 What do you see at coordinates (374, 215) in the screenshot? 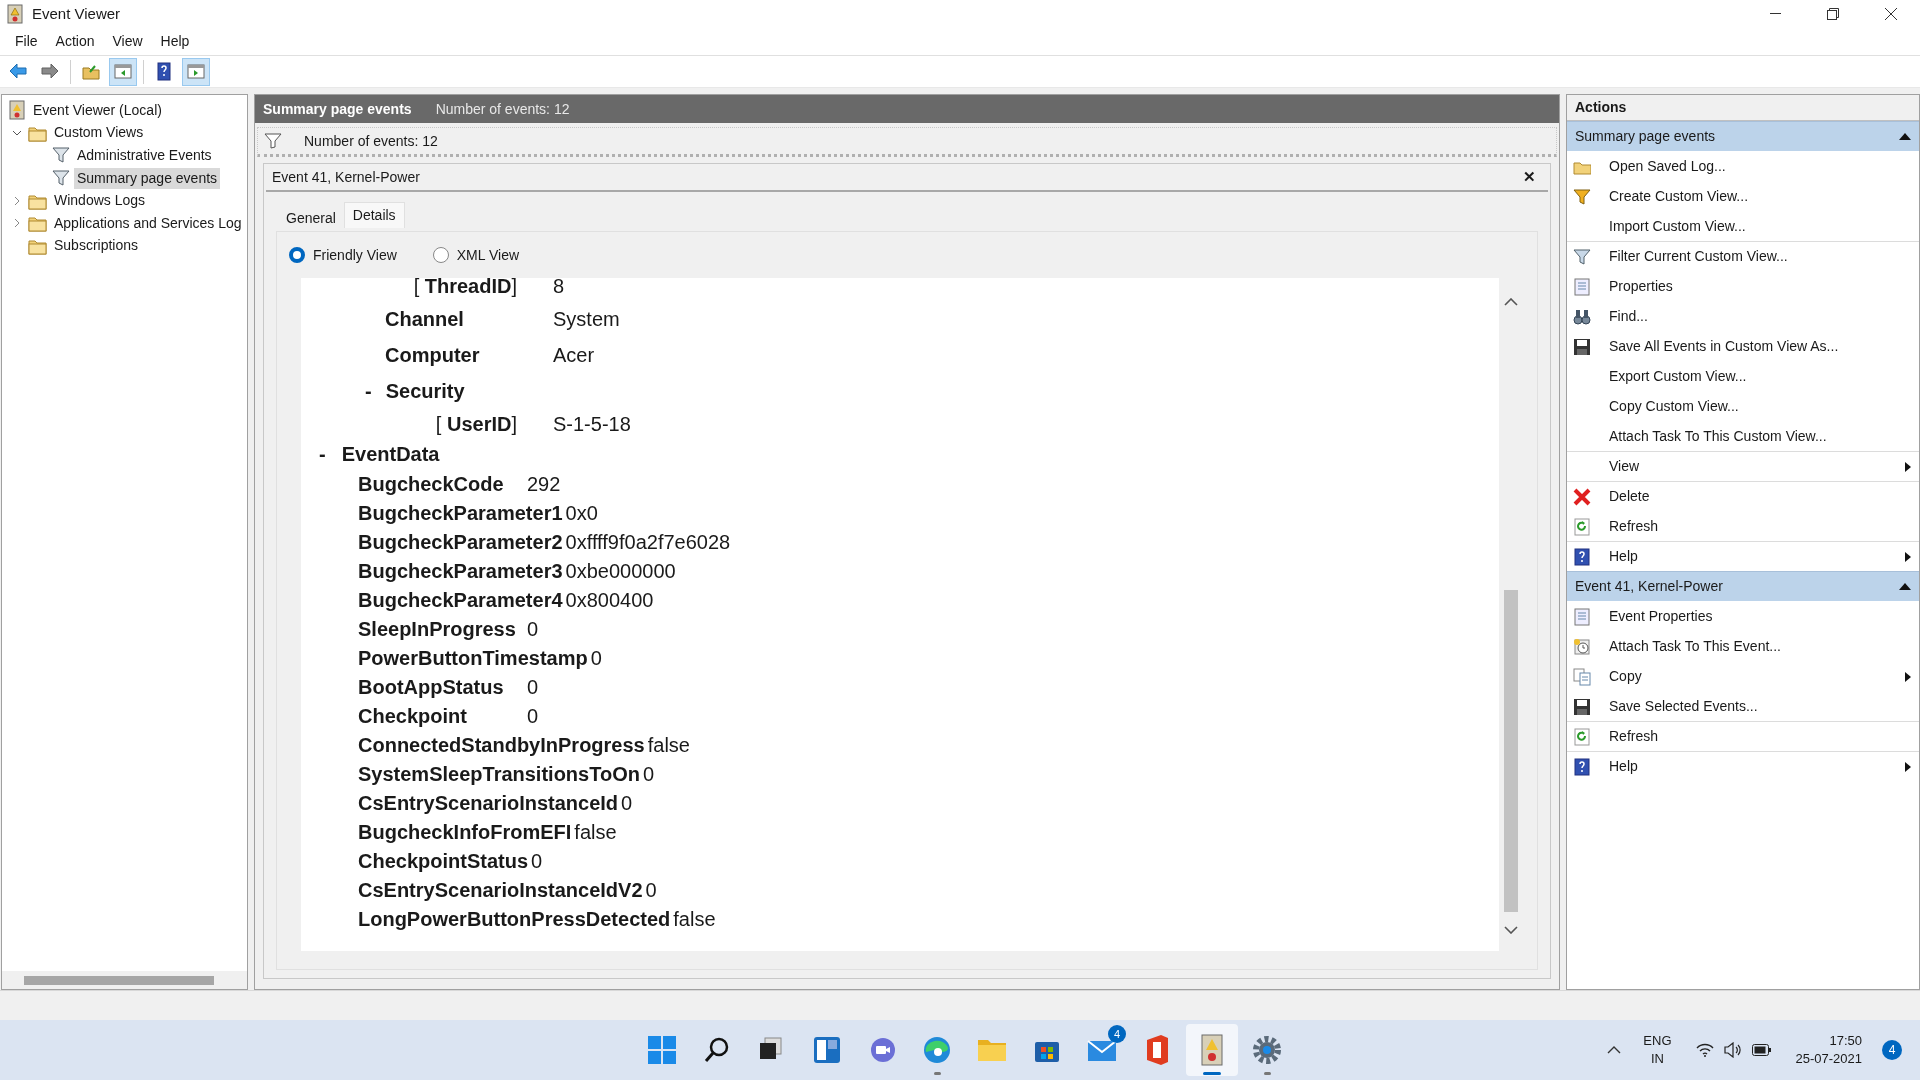
I see `tab: Details` at bounding box center [374, 215].